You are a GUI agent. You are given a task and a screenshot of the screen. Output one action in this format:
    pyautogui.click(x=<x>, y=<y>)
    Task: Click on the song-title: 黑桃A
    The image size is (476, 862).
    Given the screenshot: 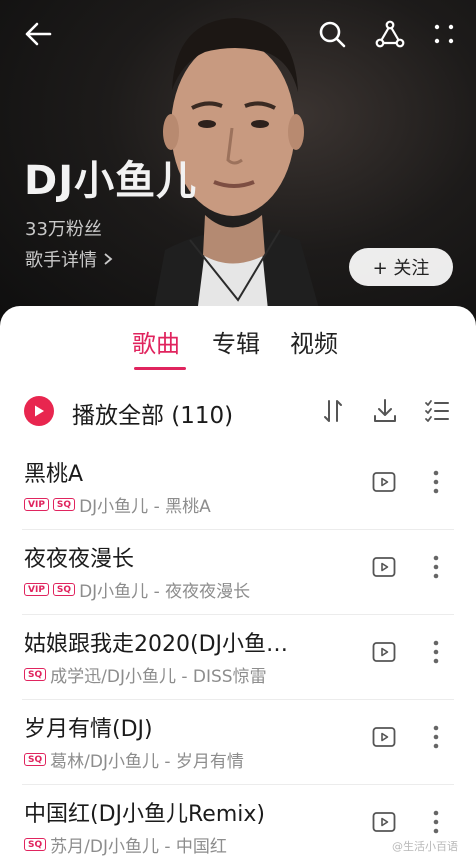 What is the action you would take?
    pyautogui.click(x=54, y=474)
    